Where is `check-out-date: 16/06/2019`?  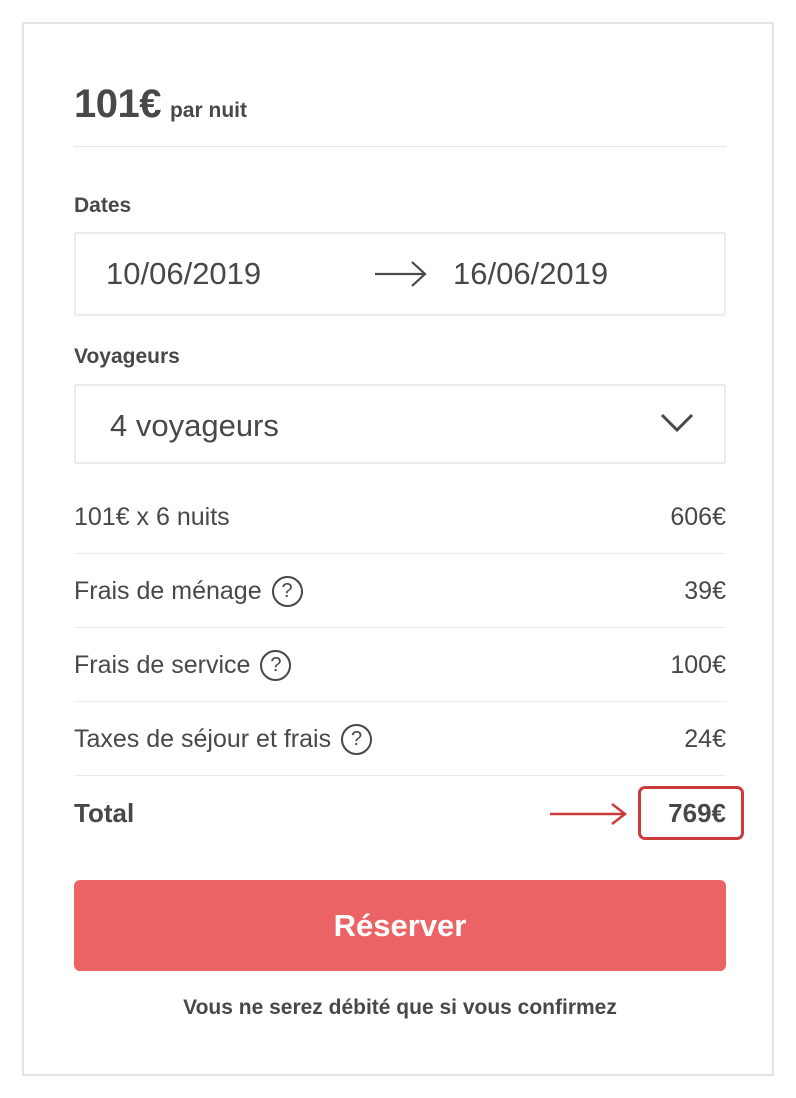
check-out-date: 16/06/2019 is located at coordinates (530, 274).